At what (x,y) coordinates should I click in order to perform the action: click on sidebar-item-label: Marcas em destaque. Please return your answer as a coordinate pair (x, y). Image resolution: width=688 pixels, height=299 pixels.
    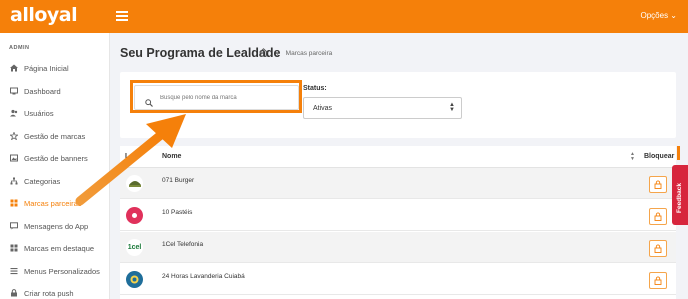
    Looking at the image, I should click on (59, 248).